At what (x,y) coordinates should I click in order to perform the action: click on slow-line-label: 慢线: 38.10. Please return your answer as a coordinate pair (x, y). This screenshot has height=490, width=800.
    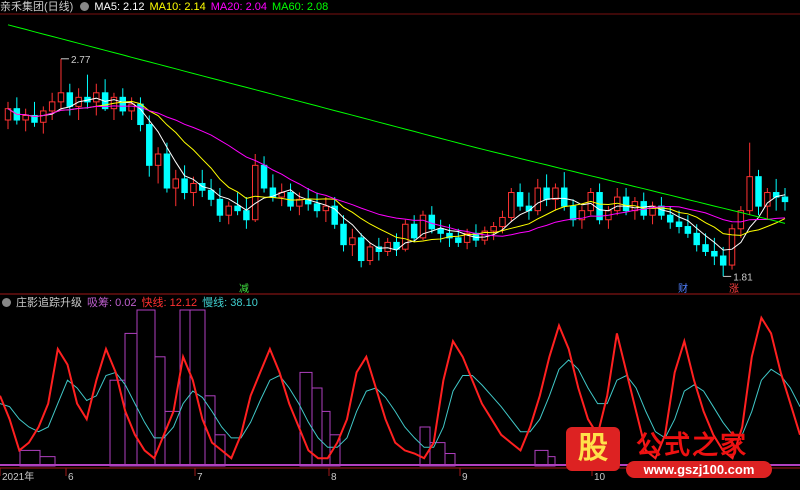
    Looking at the image, I should click on (230, 303).